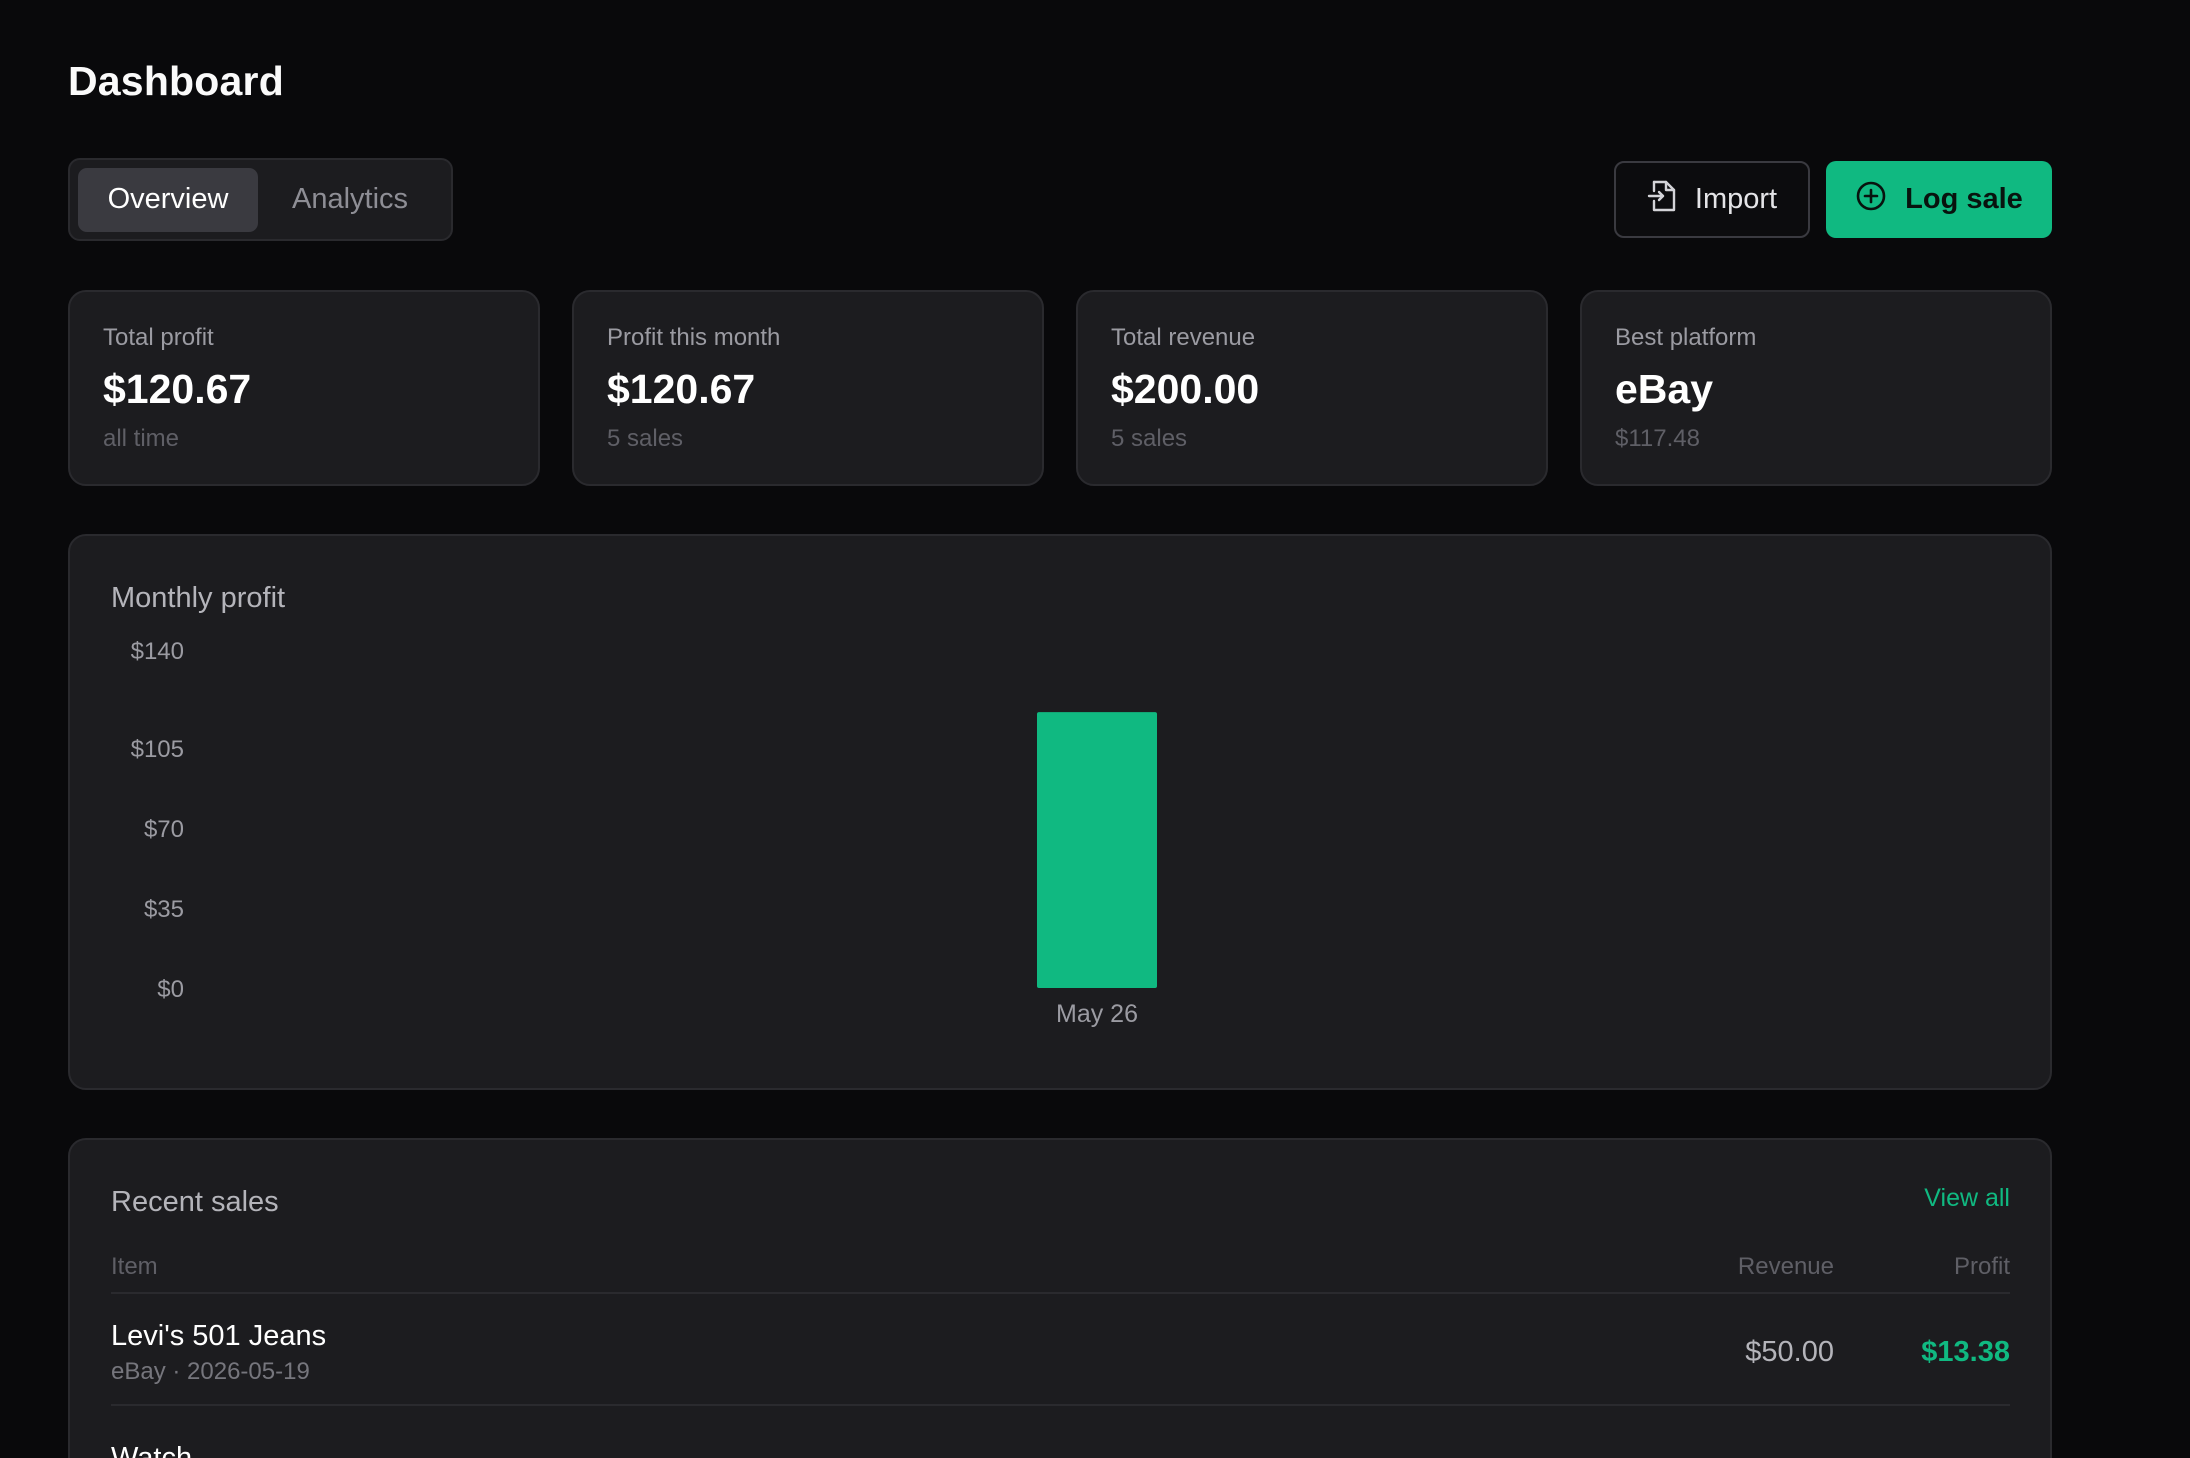 This screenshot has height=1458, width=2190. Describe the element at coordinates (170, 989) in the screenshot. I see `y-tick-label: $0` at that location.